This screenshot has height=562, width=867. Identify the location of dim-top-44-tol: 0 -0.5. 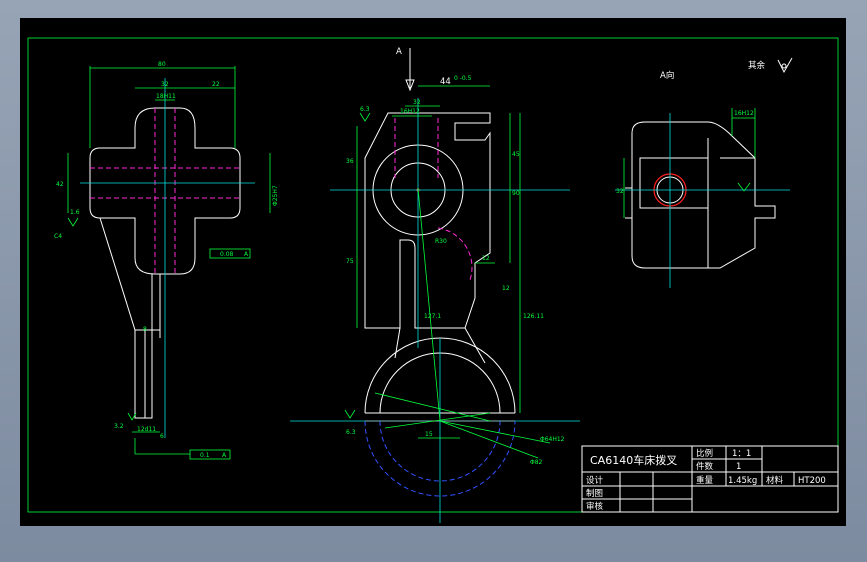
(463, 78).